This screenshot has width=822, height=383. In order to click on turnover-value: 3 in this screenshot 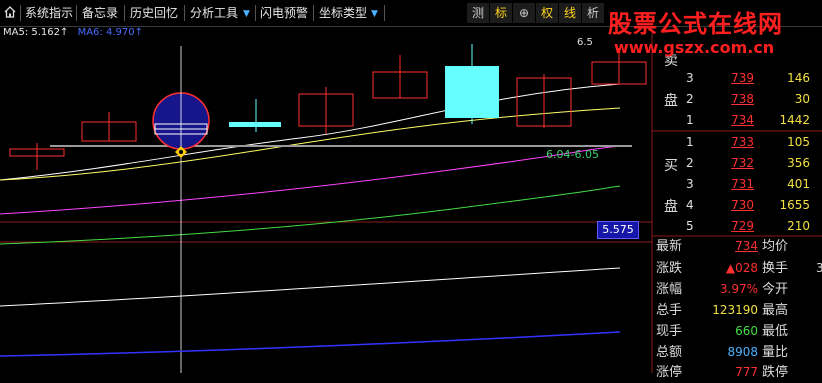, I will do `click(819, 268)`.